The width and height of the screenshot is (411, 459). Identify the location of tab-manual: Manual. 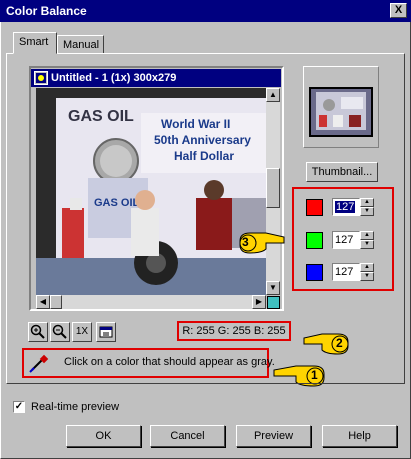
(80, 44).